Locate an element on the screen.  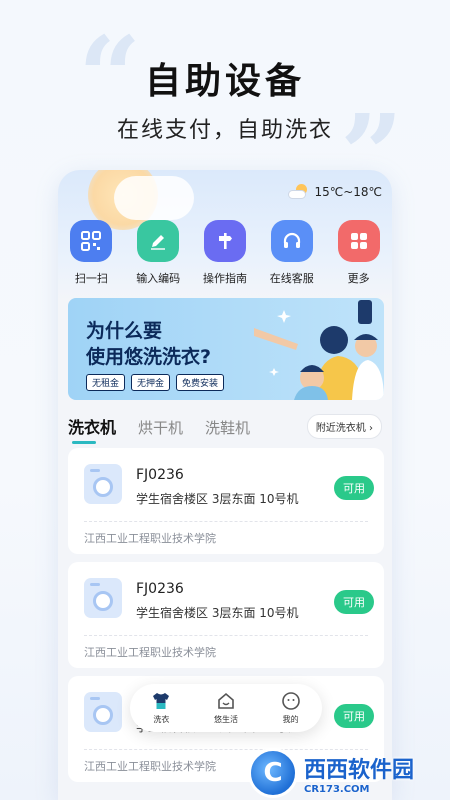
hero-title: 自助设备 is located at coordinates (224, 81).